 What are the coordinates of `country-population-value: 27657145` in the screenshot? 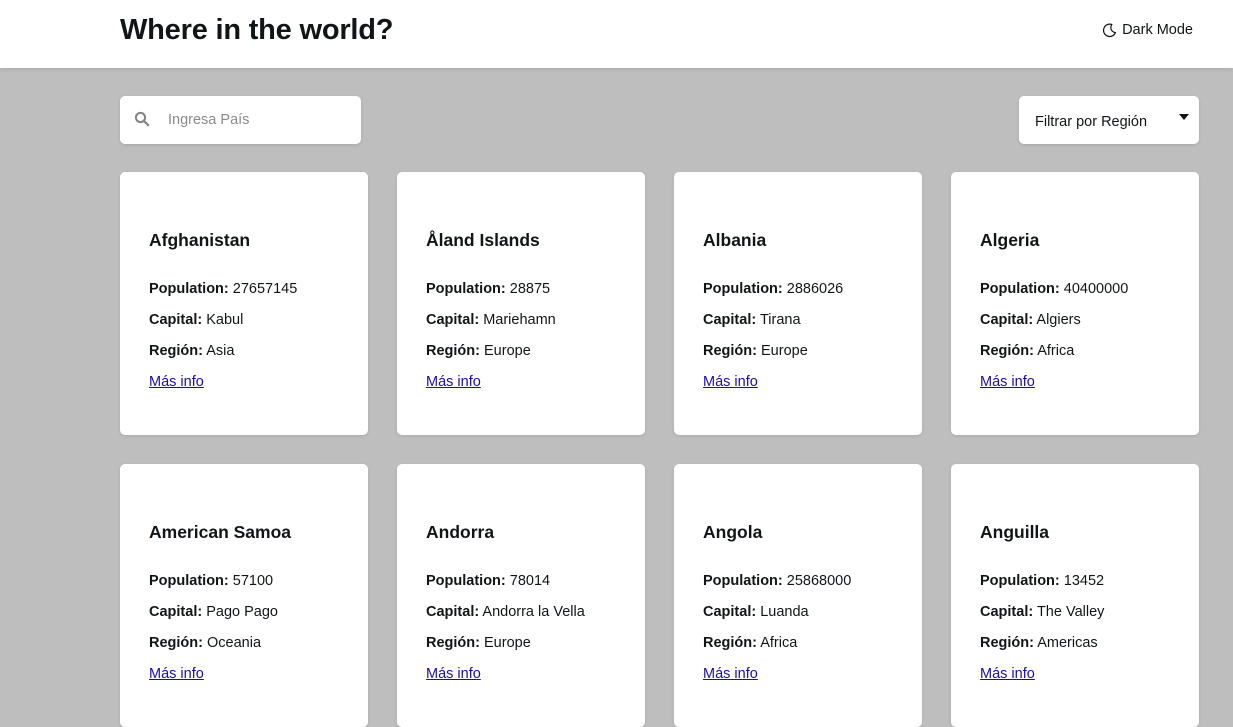 It's located at (265, 289).